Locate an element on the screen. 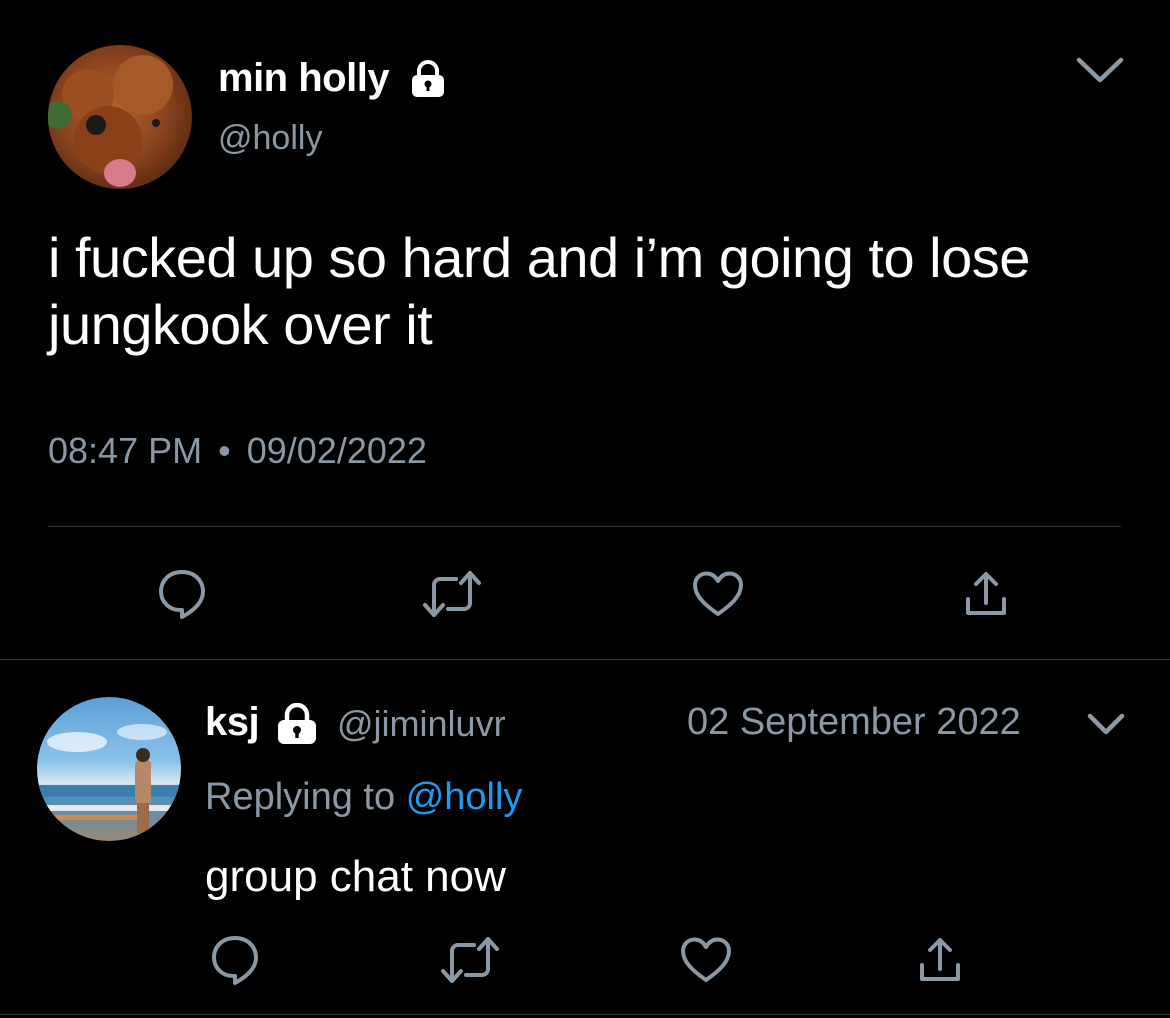 The image size is (1170, 1018). tweet-date: 09/02/2022 is located at coordinates (337, 450).